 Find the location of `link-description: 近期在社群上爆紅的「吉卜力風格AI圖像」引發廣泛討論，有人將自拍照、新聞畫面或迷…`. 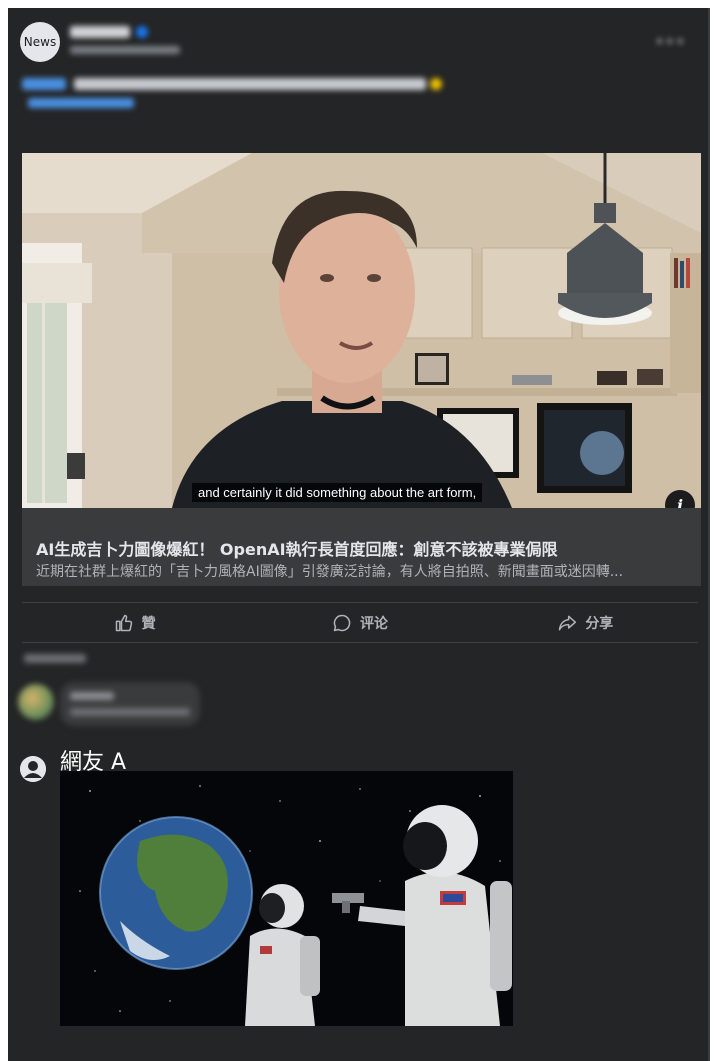

link-description: 近期在社群上爆紅的「吉卜力風格AI圖像」引發廣泛討論，有人將自拍照、新聞畫面或迷… is located at coordinates (330, 572).